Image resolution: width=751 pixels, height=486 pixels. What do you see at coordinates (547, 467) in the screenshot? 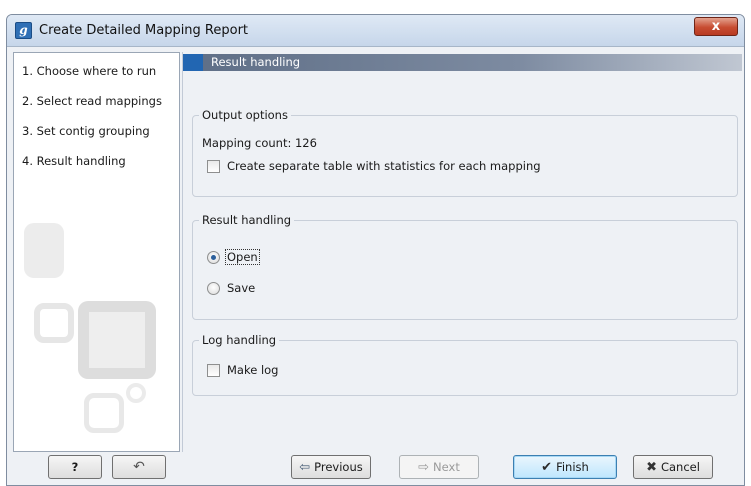
I see `checkmark-icon: ✔` at bounding box center [547, 467].